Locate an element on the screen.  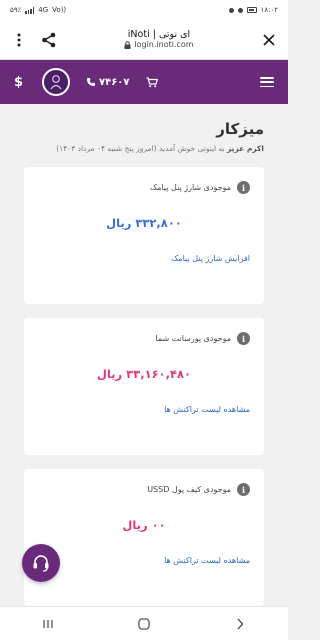
battery-icon is located at coordinates (251, 10).